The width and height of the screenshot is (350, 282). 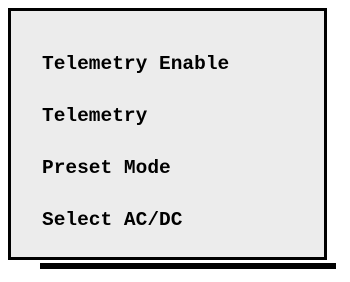 What do you see at coordinates (135, 168) in the screenshot?
I see `menu-item-preset-mode: Preset Mode` at bounding box center [135, 168].